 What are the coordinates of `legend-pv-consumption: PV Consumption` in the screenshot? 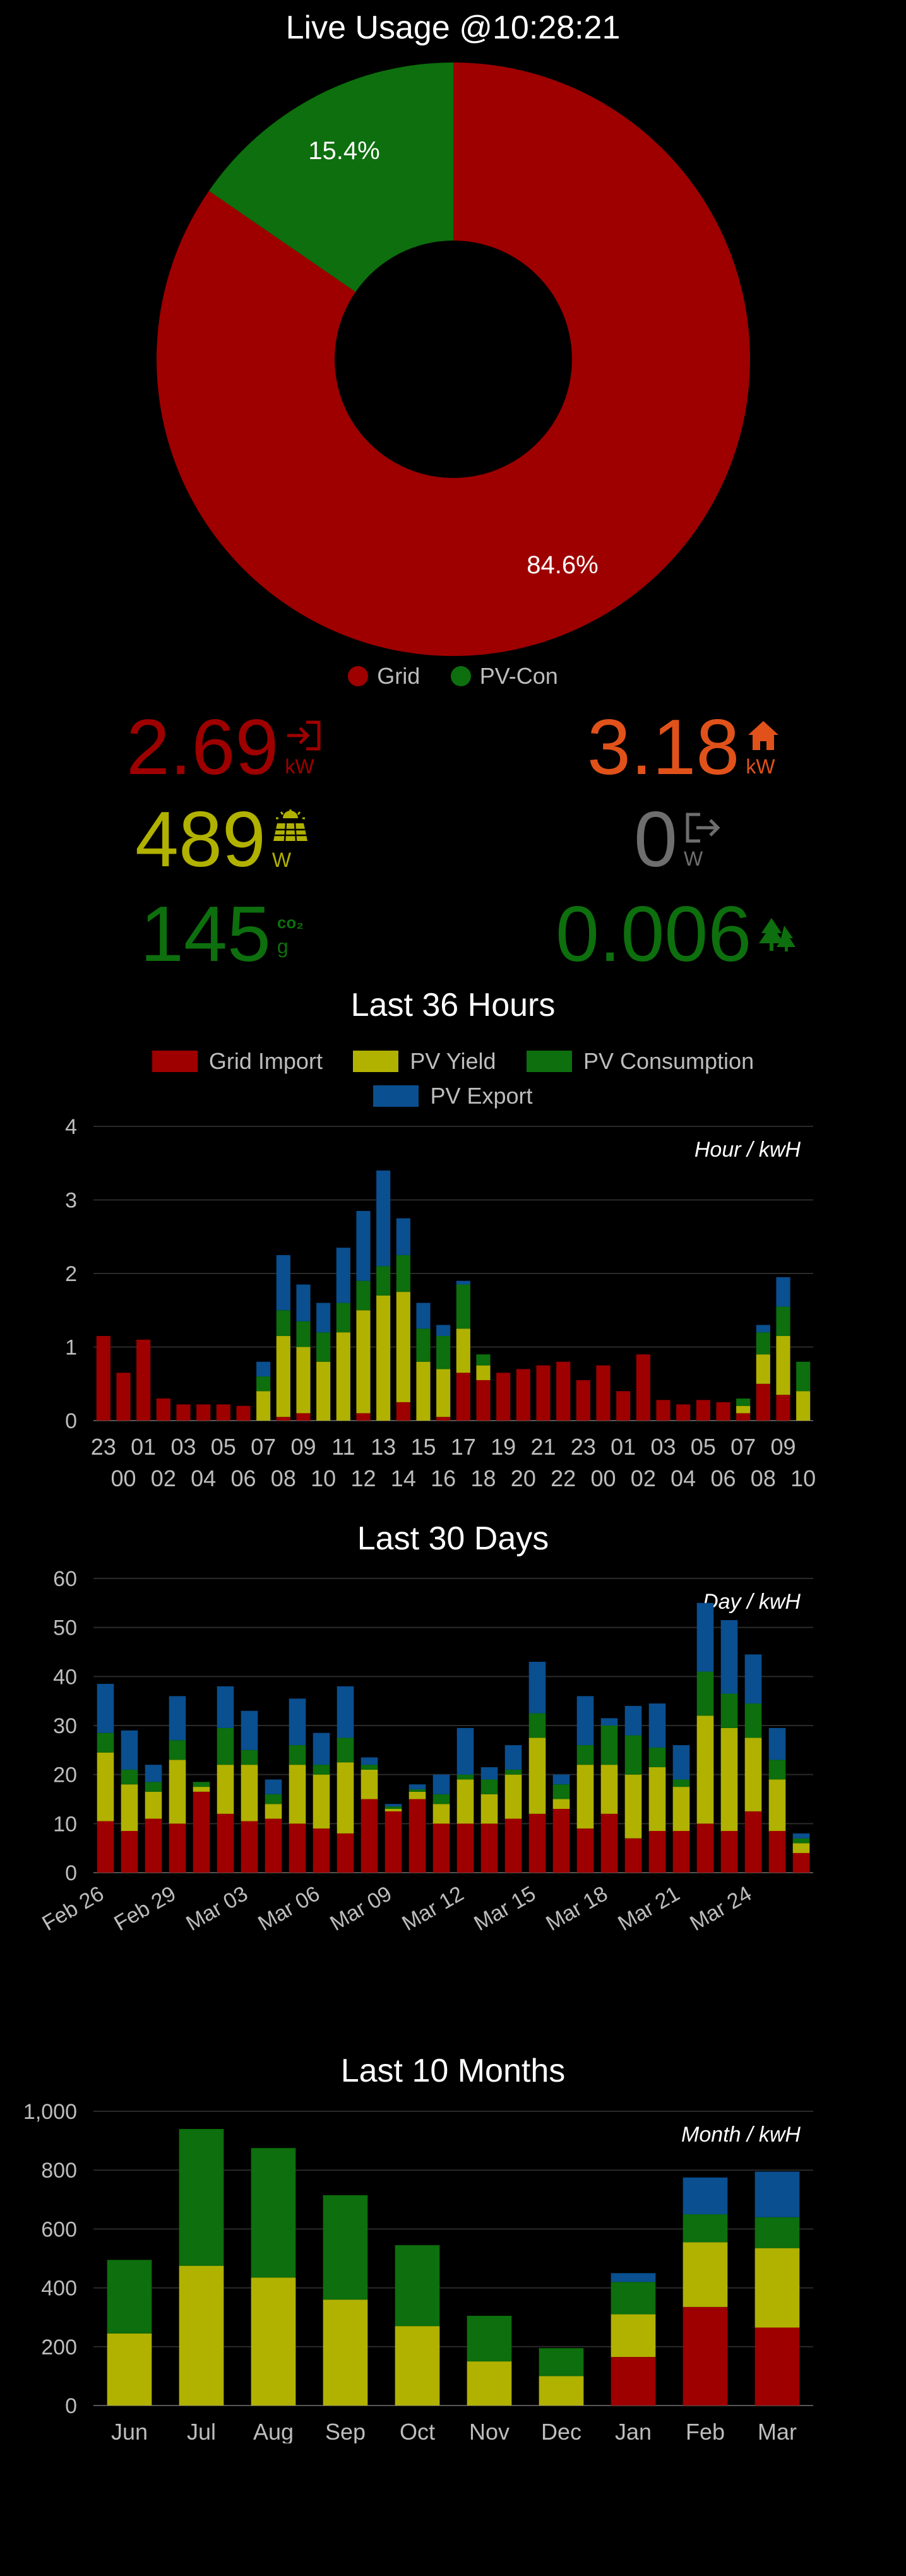 It's located at (640, 1061).